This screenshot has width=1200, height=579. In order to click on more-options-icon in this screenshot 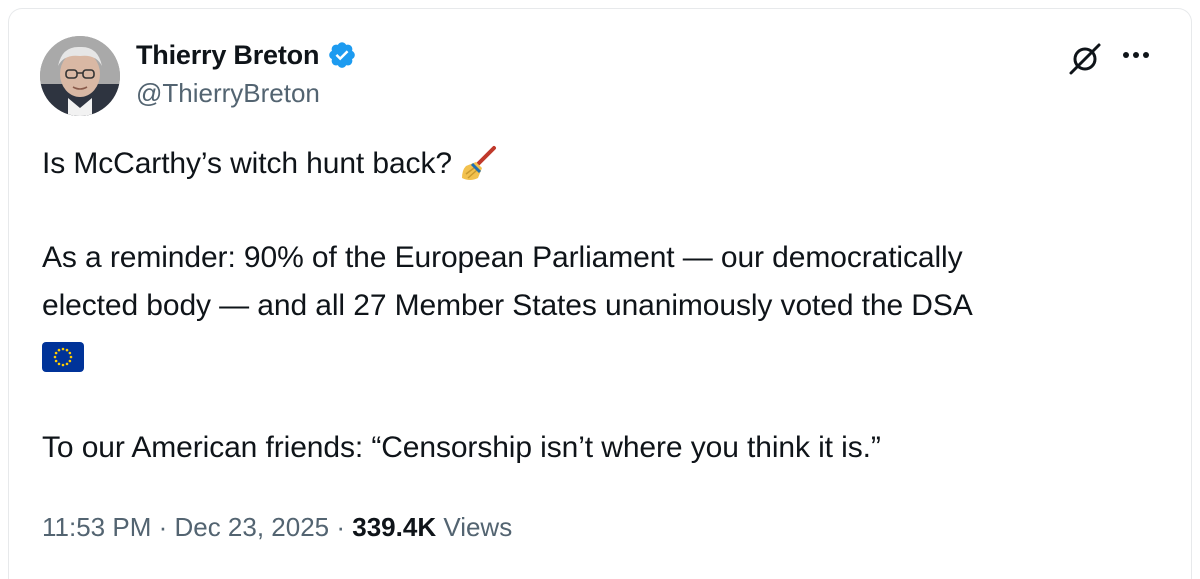, I will do `click(1136, 55)`.